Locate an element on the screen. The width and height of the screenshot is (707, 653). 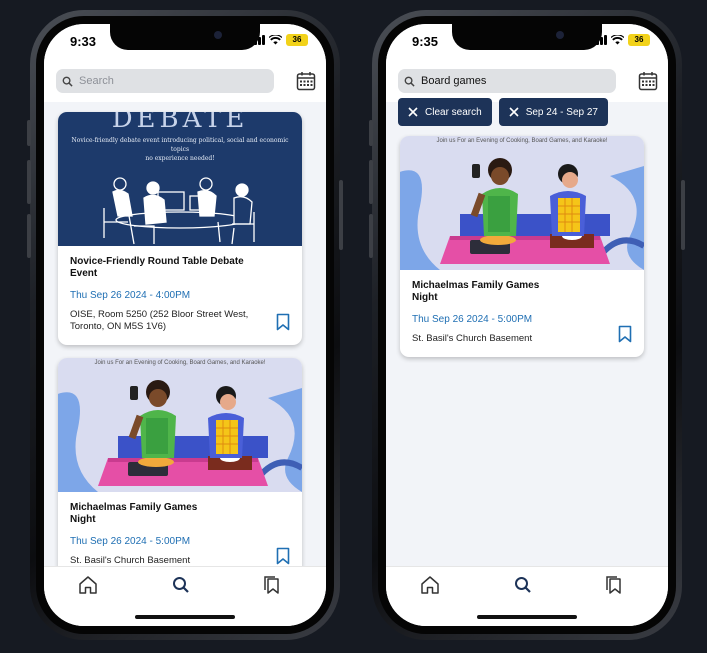
debate-table-illustration is located at coordinates (179, 211).